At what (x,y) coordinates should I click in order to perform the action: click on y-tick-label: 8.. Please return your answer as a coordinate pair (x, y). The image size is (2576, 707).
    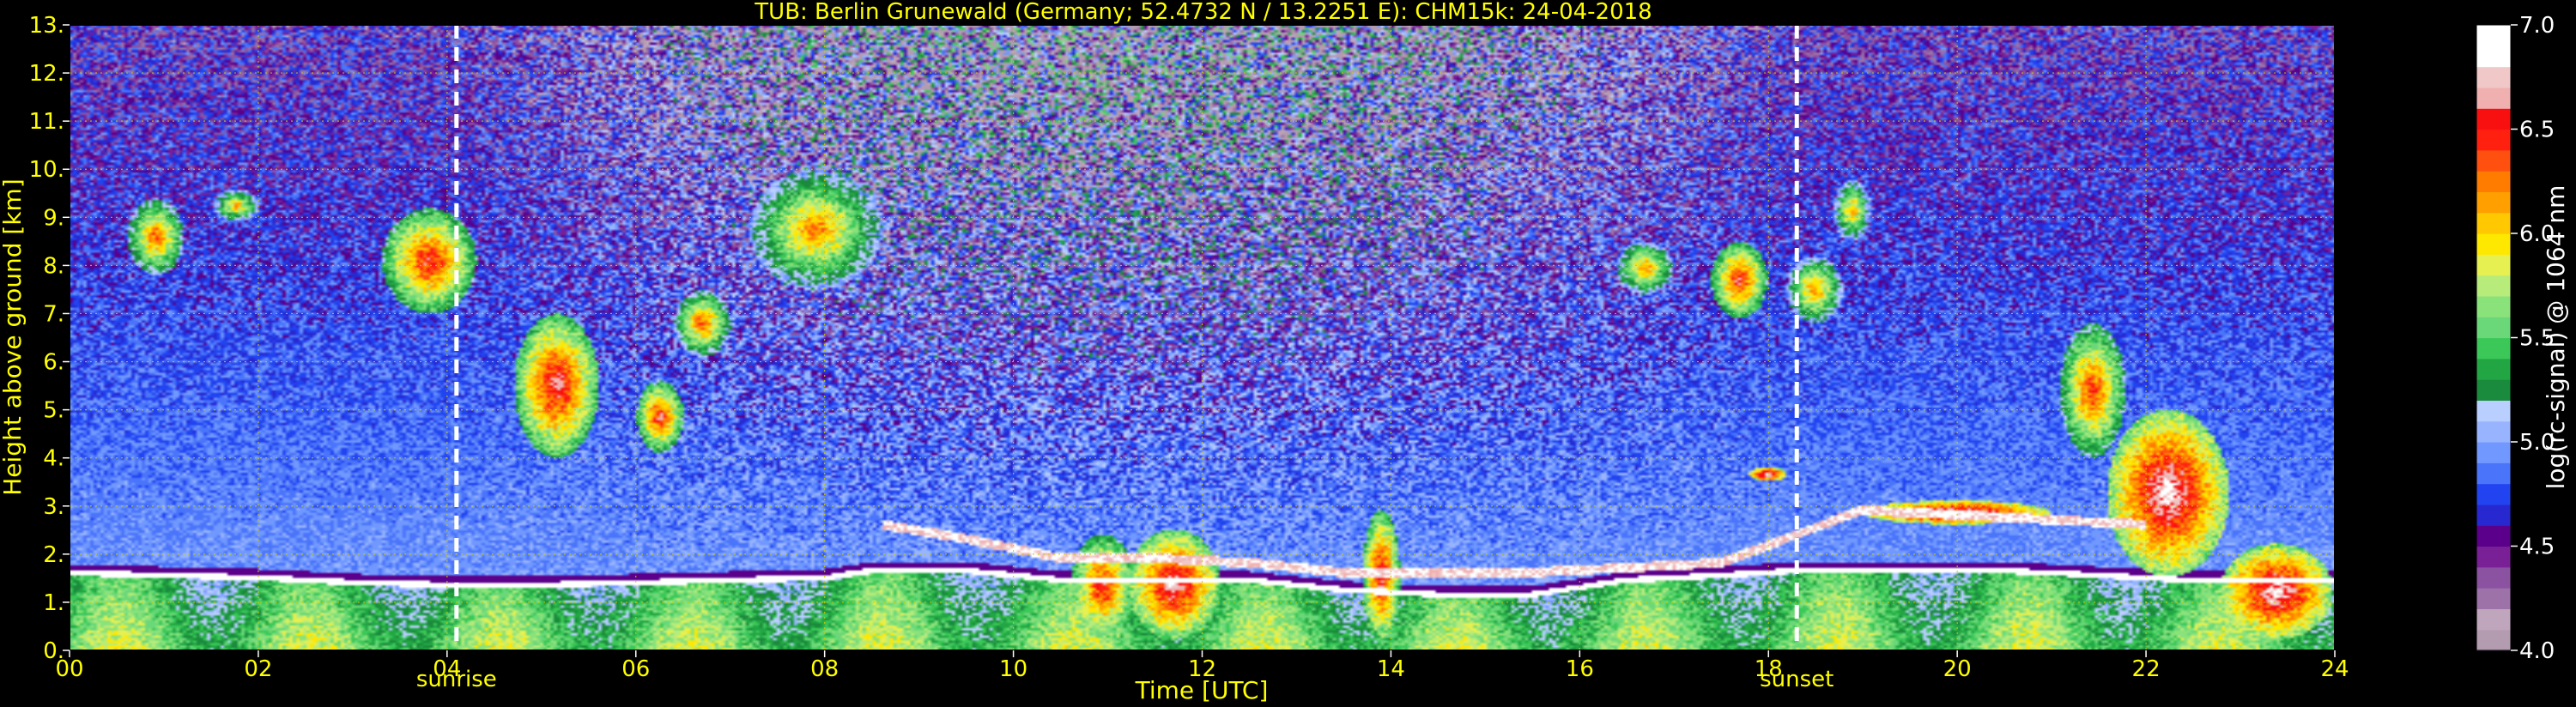
    Looking at the image, I should click on (53, 266).